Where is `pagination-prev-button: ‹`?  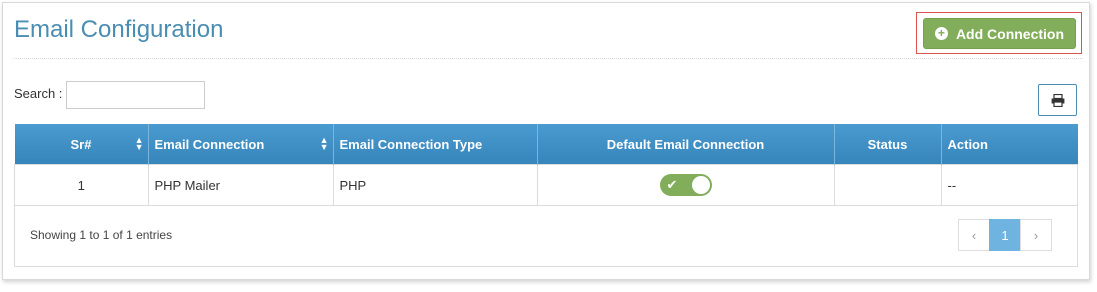
pagination-prev-button: ‹ is located at coordinates (974, 235).